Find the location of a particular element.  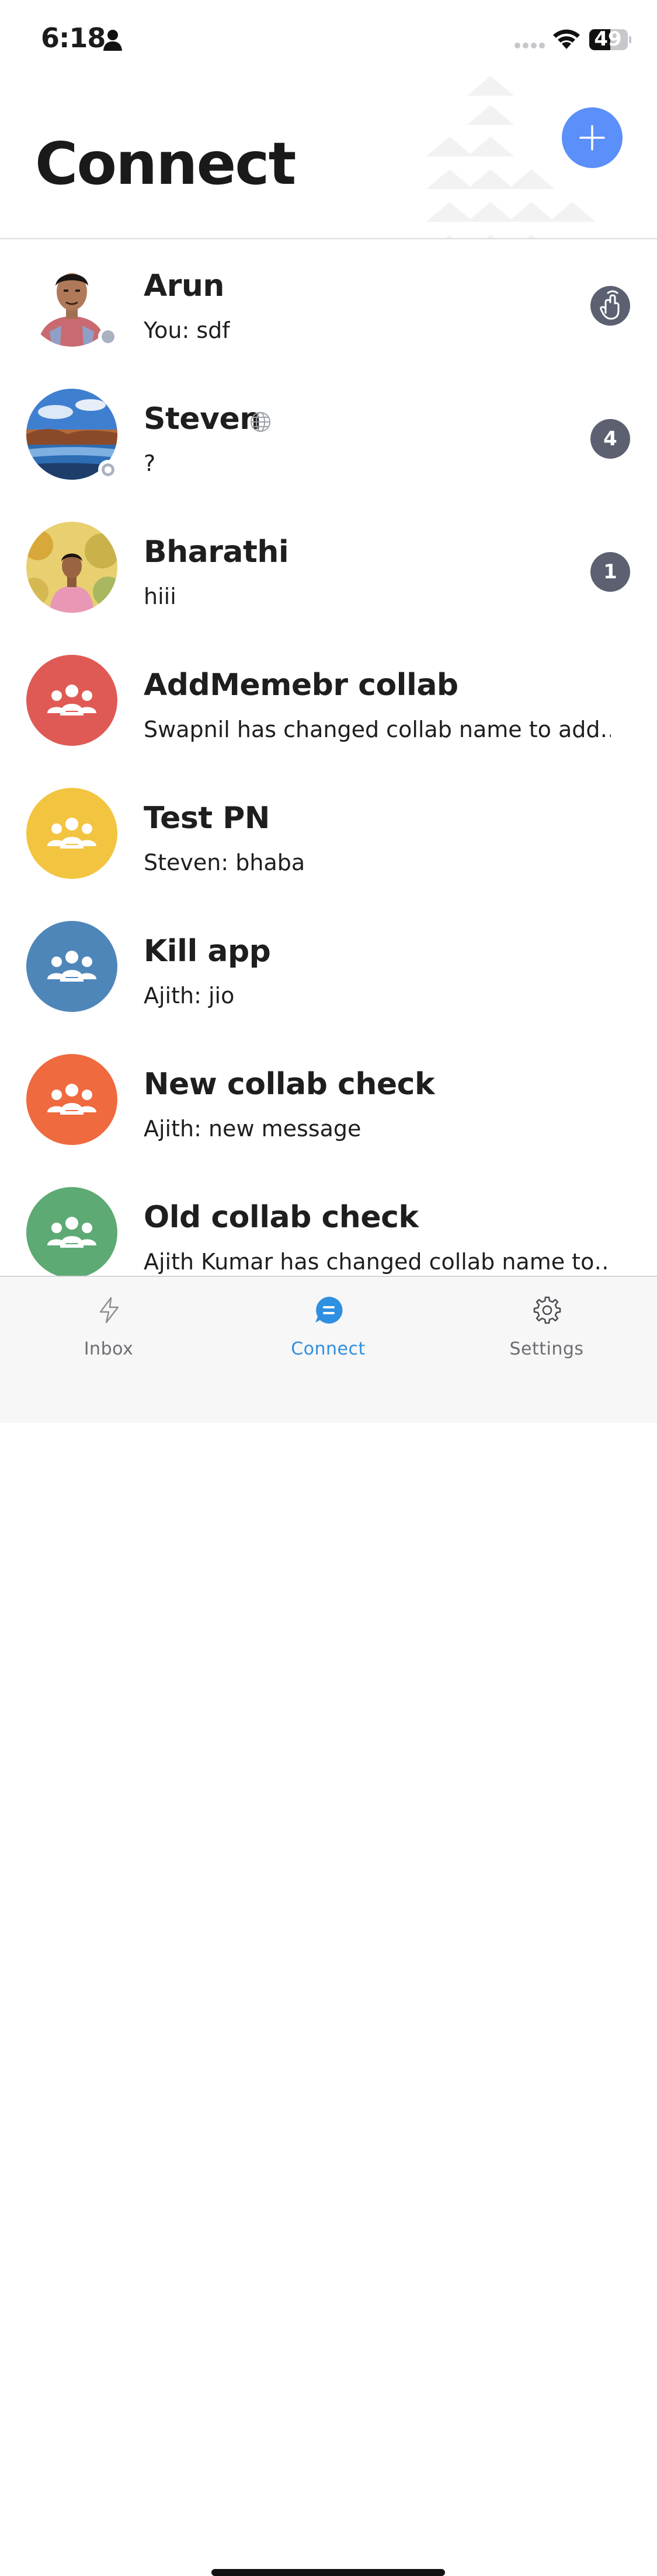

tab-label: Connect is located at coordinates (328, 1349).